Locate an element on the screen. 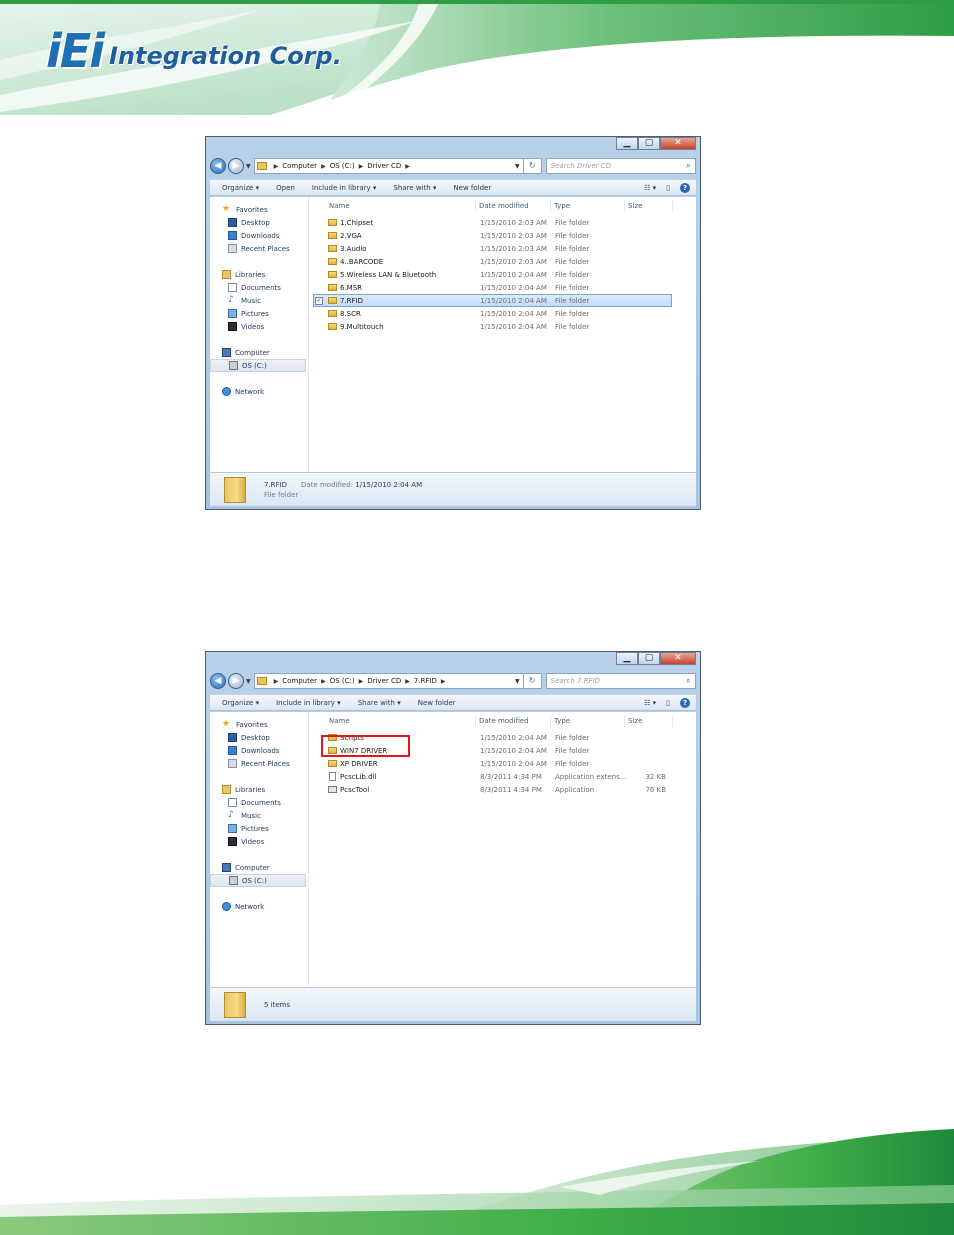  logo-text: Integration Corp. is located at coordinates (225, 56).